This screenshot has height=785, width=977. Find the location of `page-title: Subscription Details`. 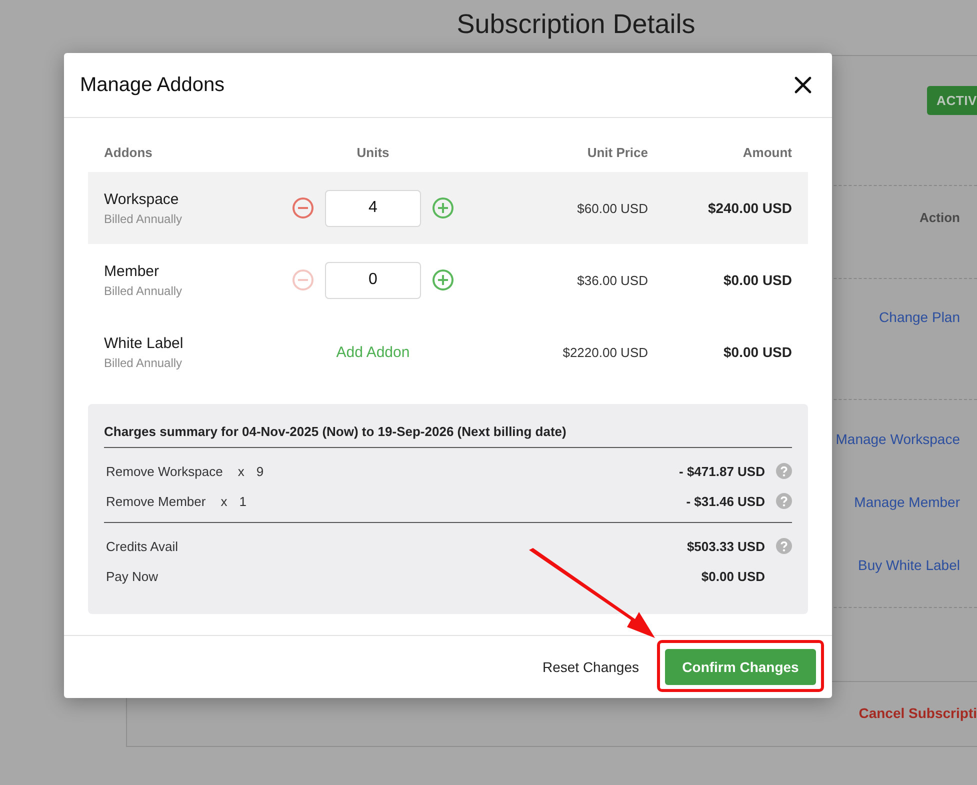

page-title: Subscription Details is located at coordinates (576, 24).